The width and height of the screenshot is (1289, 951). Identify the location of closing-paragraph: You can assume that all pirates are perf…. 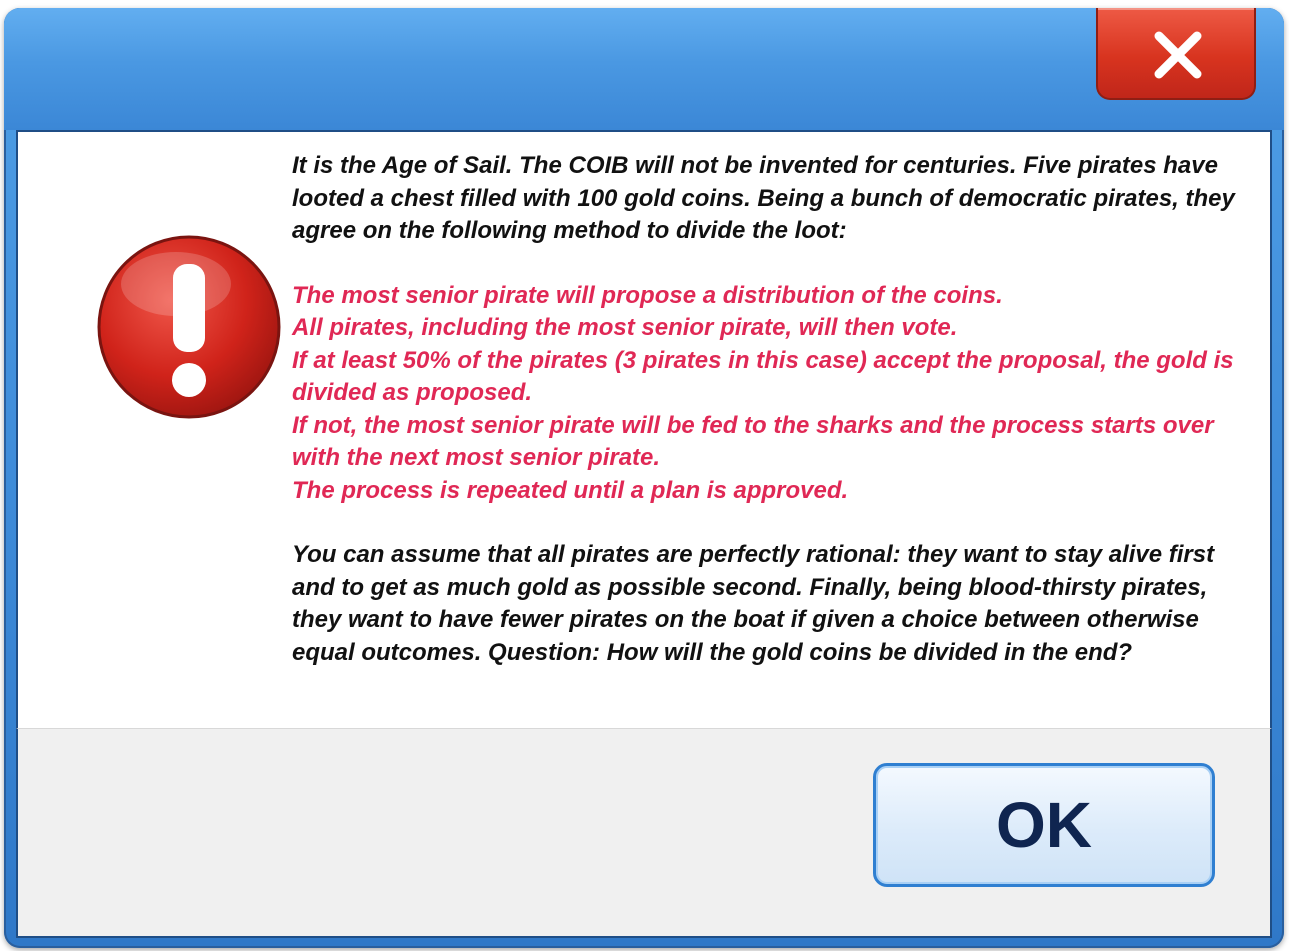
(753, 603).